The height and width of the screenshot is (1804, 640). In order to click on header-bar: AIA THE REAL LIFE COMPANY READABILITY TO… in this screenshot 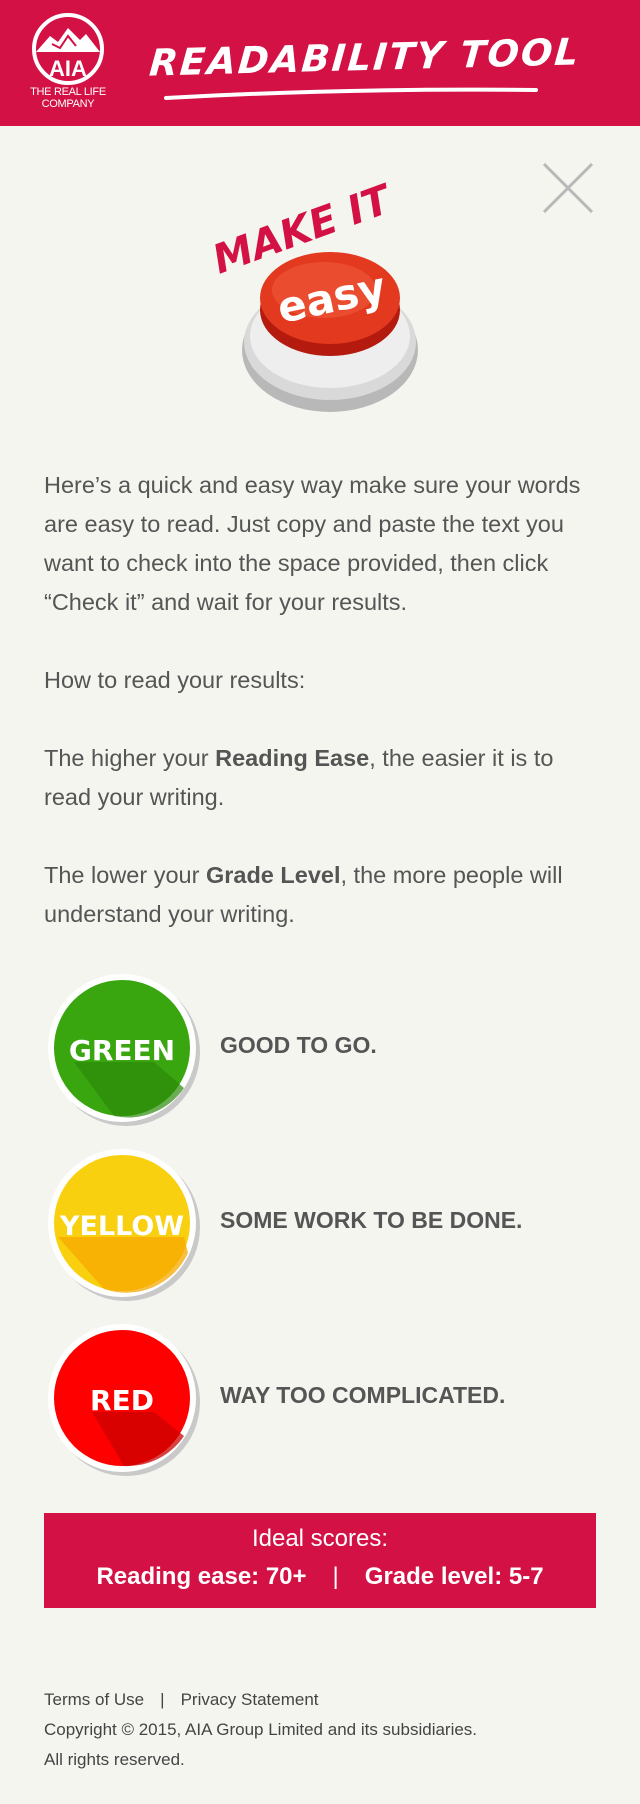, I will do `click(320, 63)`.